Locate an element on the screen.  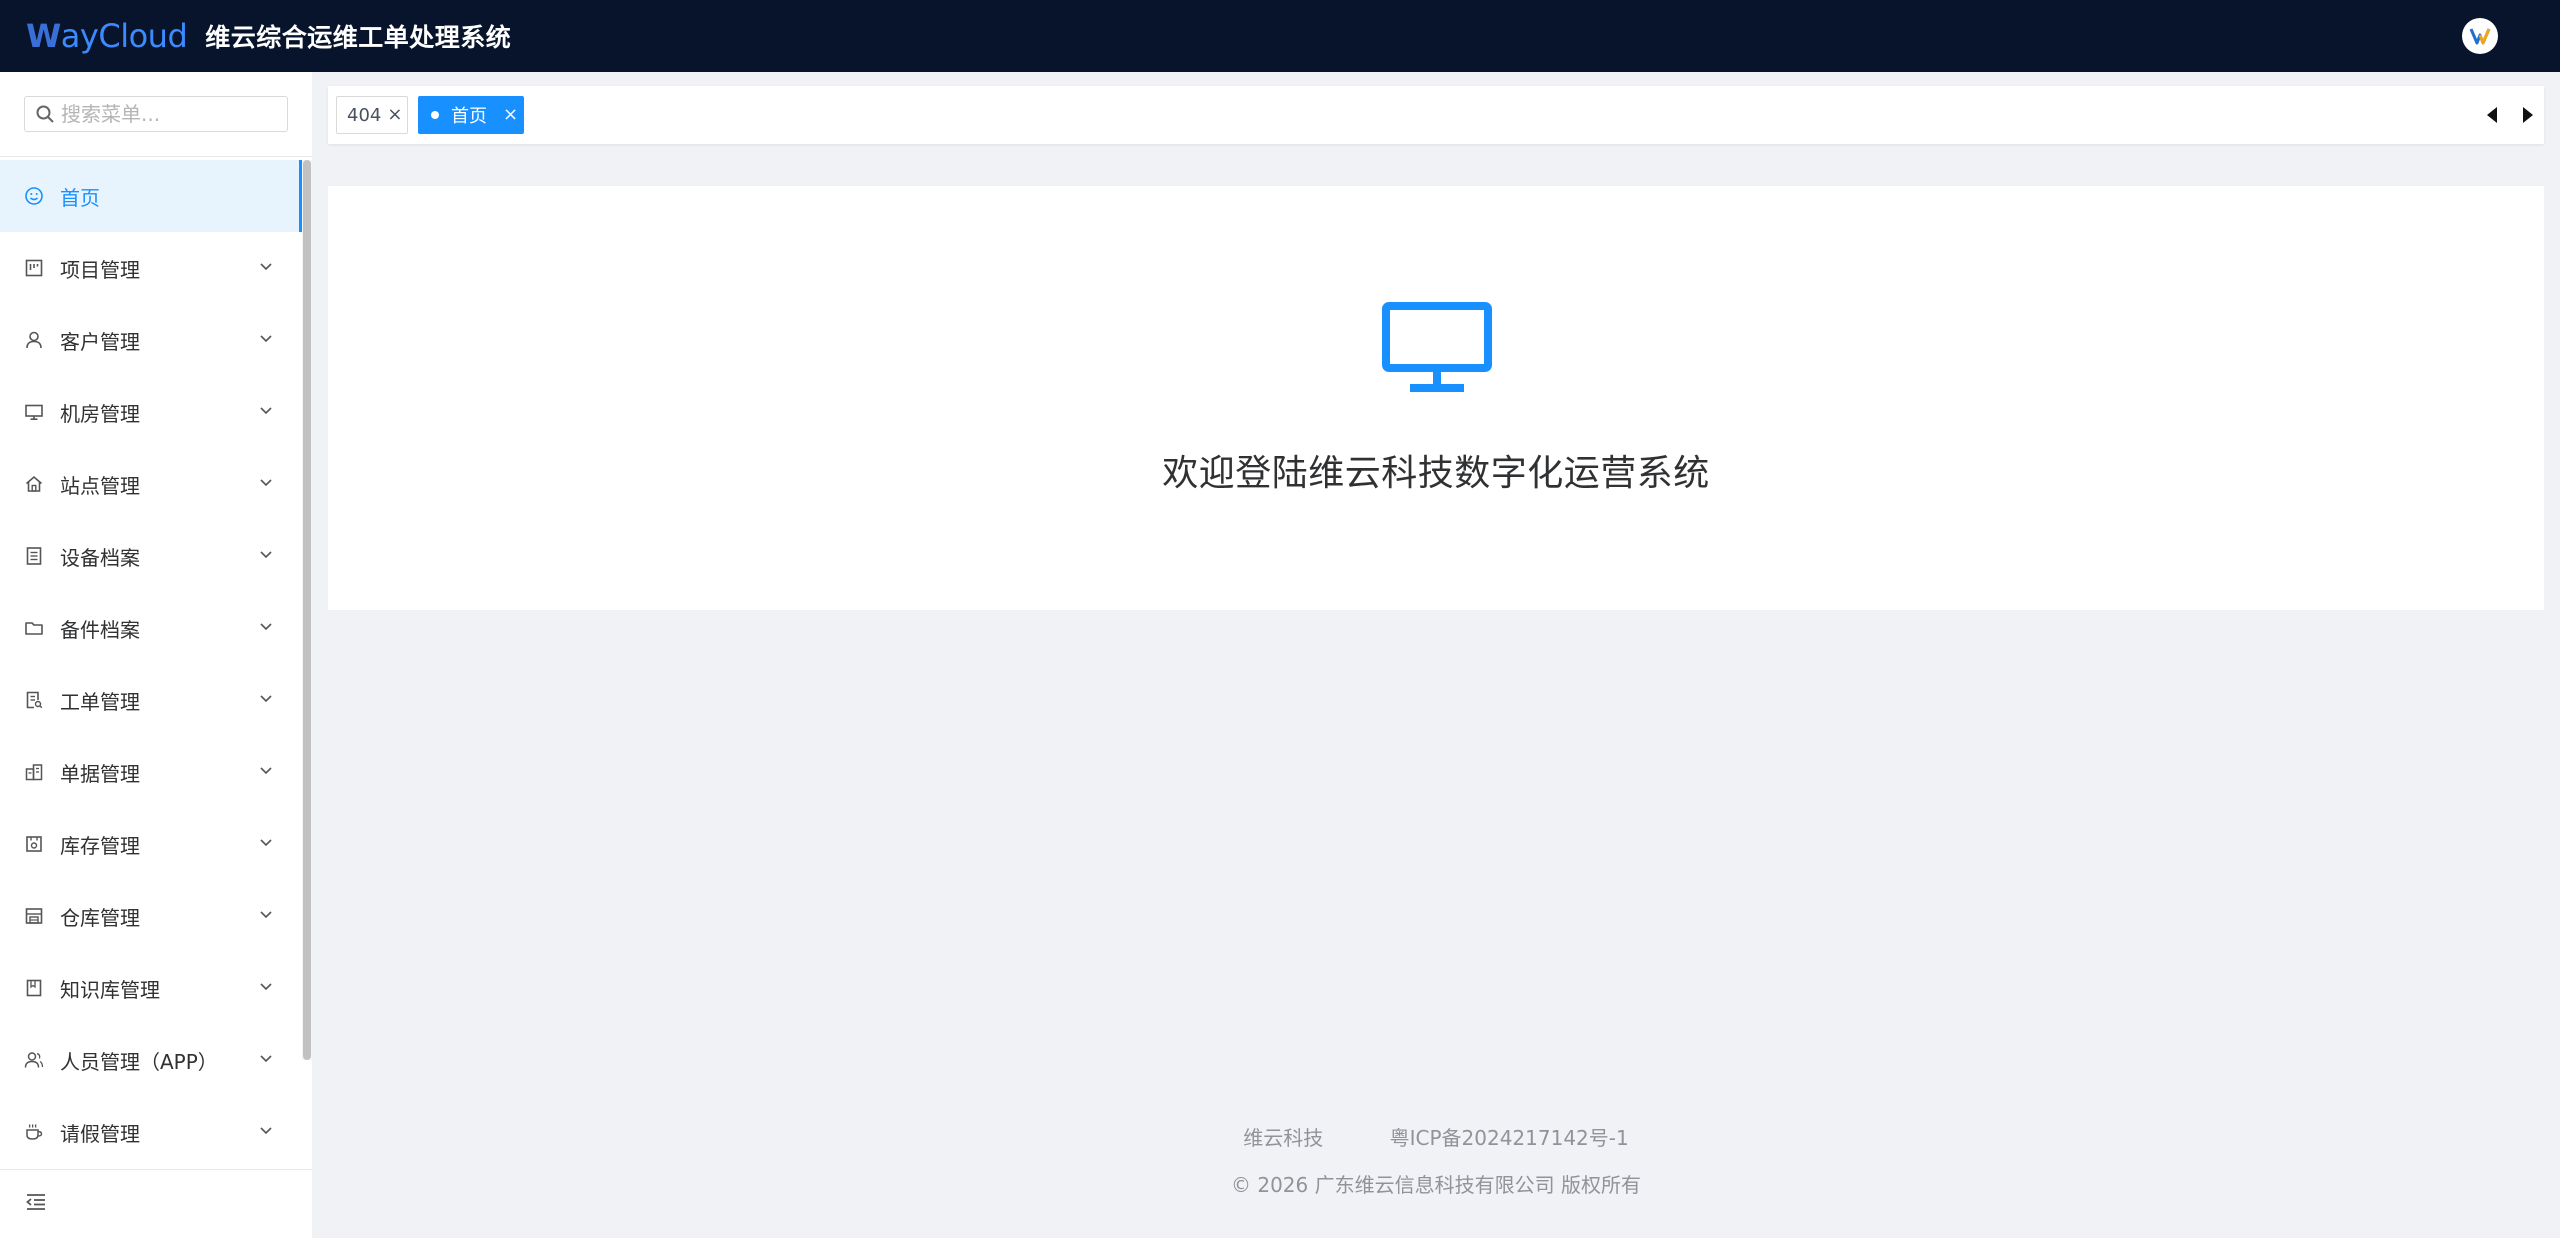
cup-icon is located at coordinates (34, 1132).